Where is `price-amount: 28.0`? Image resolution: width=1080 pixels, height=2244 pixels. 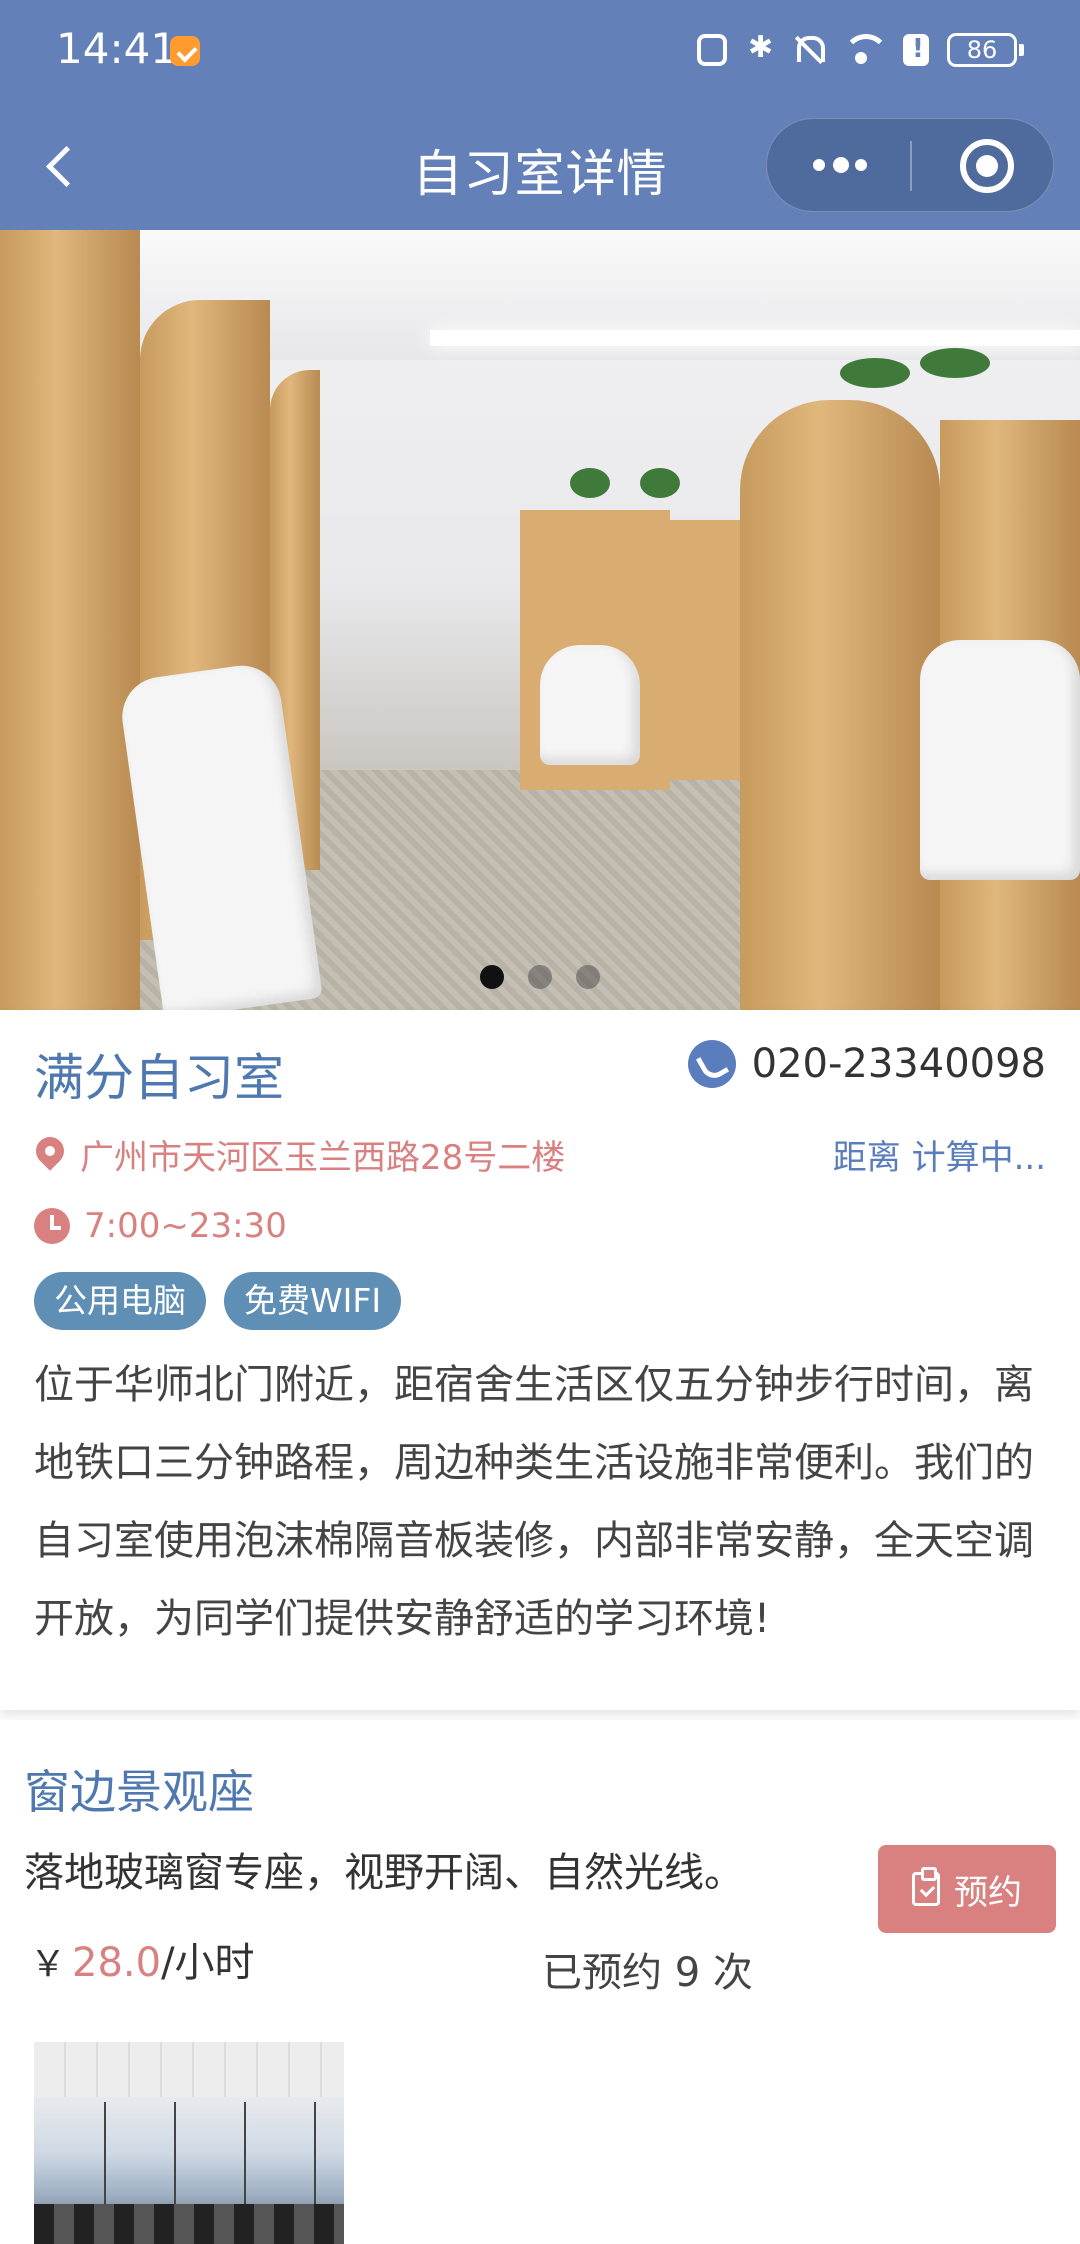
price-amount: 28.0 is located at coordinates (117, 1963).